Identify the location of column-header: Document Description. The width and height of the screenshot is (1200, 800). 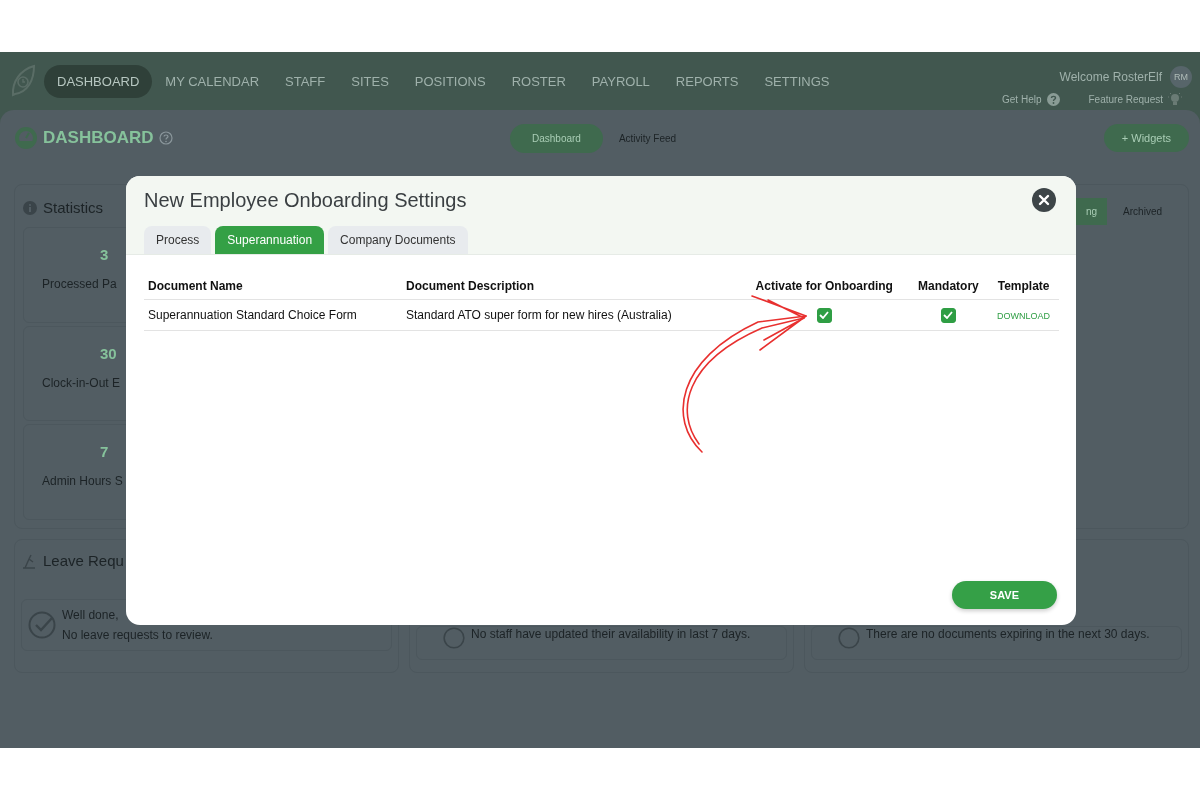
(571, 285).